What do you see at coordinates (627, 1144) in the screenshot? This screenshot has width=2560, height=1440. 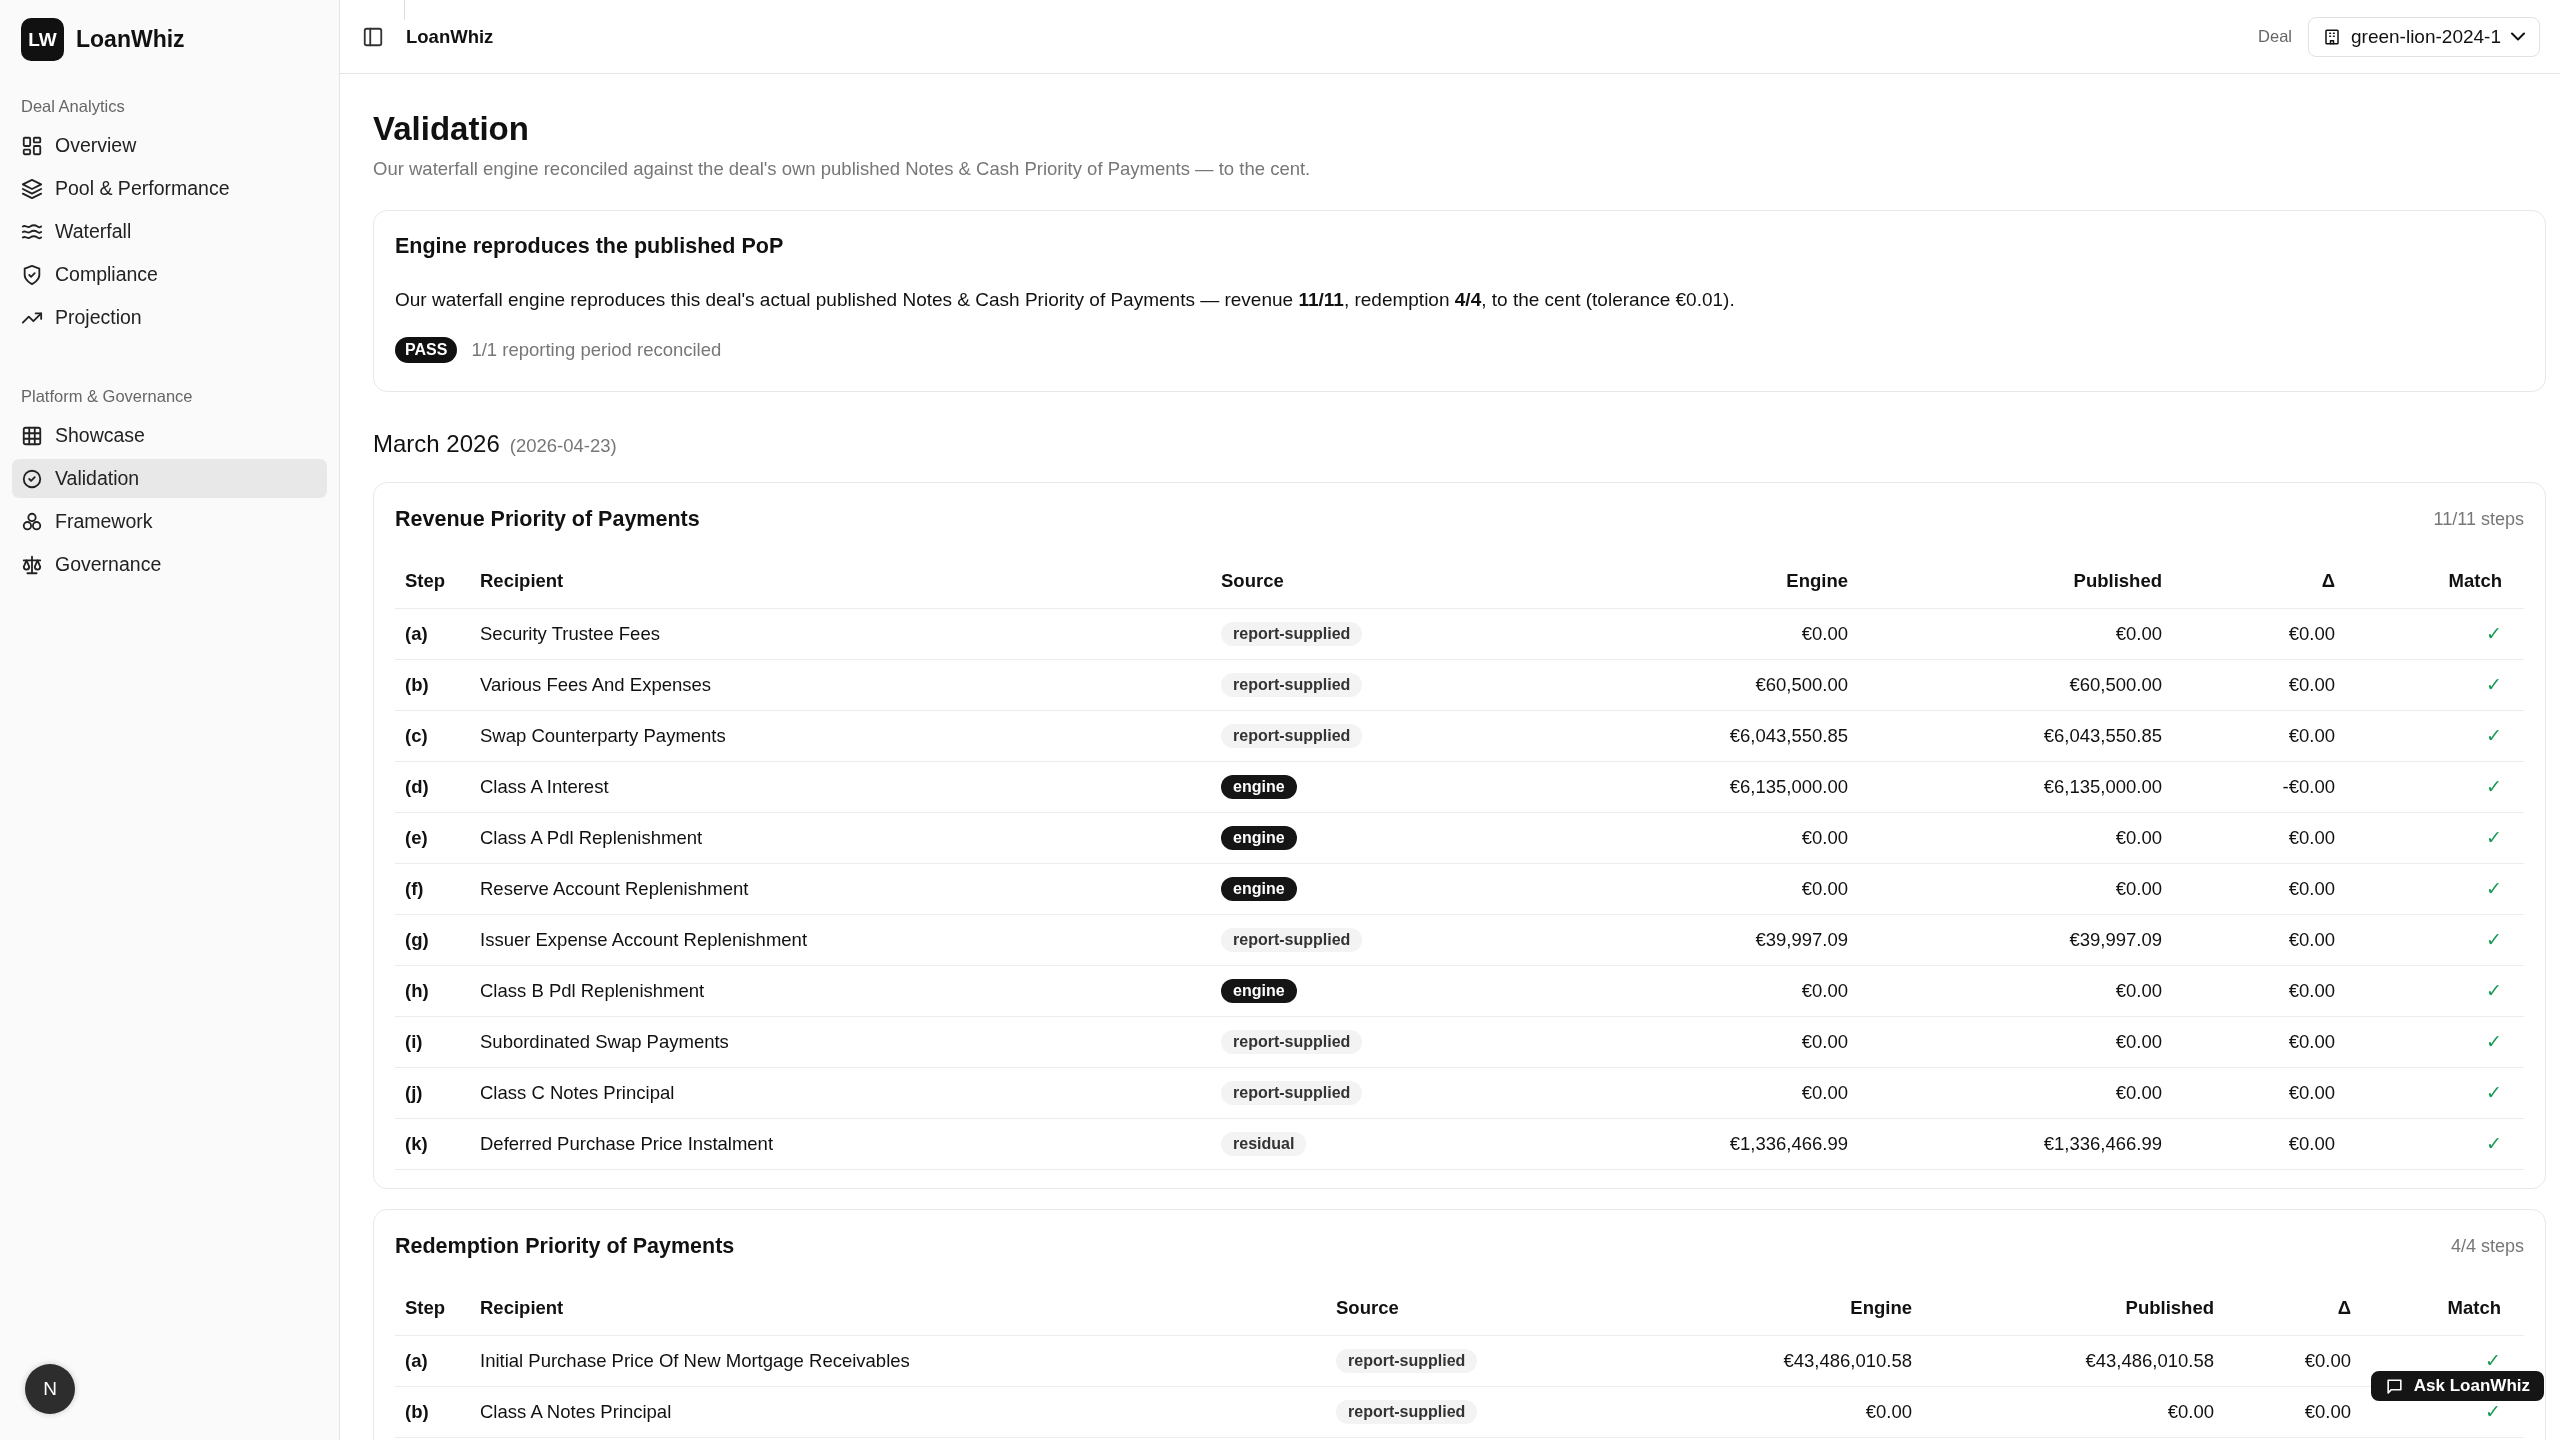 I see `table-cell-text: Deferred Purchase Price Instalment` at bounding box center [627, 1144].